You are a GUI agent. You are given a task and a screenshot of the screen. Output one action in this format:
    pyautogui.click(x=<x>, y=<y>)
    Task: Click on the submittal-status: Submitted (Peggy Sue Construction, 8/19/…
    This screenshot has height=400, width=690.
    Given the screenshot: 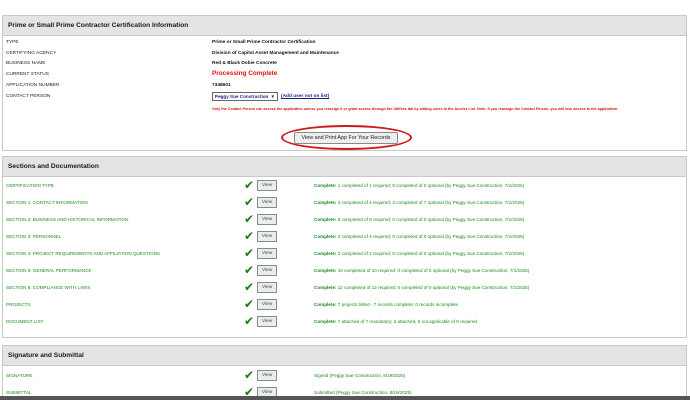 What is the action you would take?
    pyautogui.click(x=363, y=392)
    